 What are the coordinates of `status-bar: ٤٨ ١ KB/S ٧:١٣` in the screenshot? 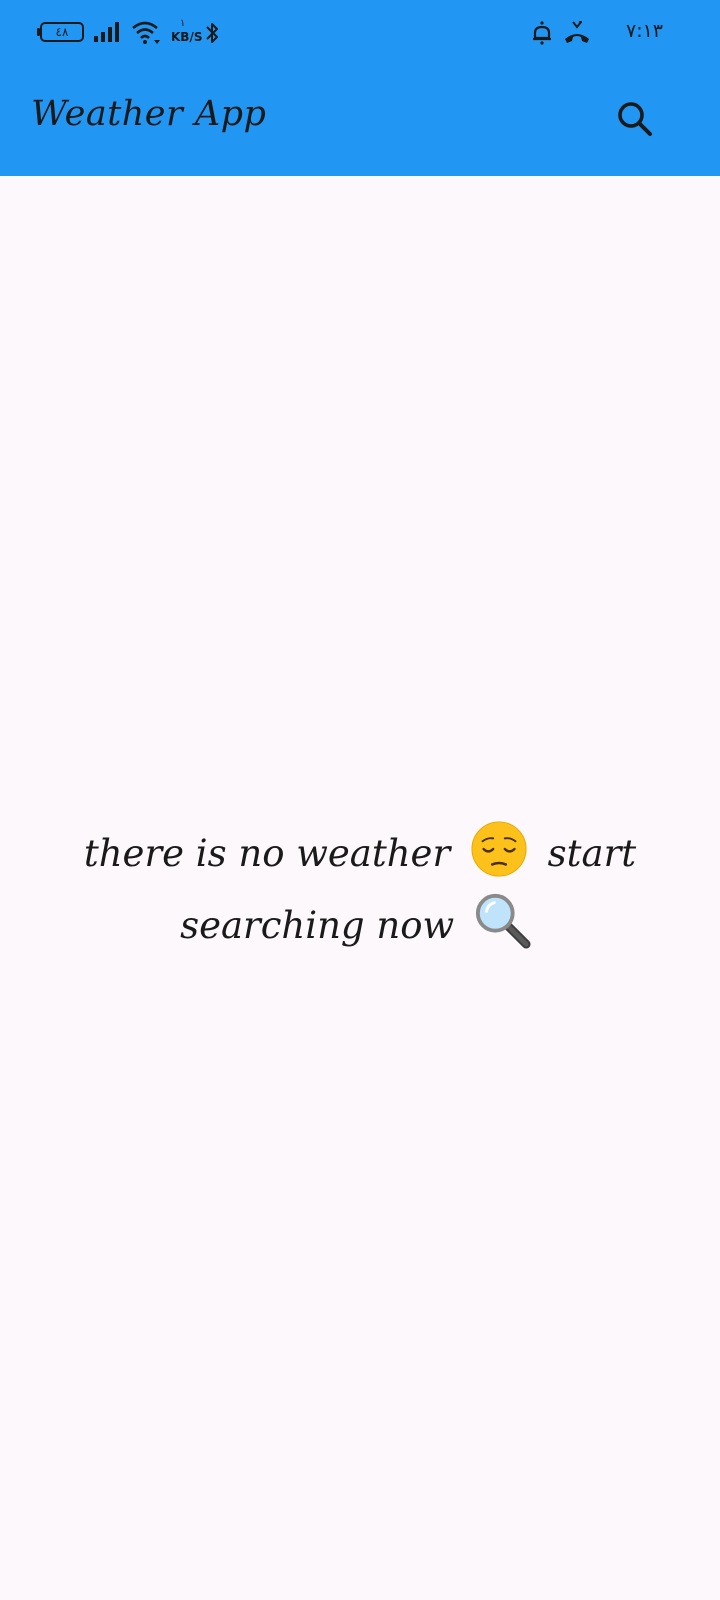 It's located at (360, 33).